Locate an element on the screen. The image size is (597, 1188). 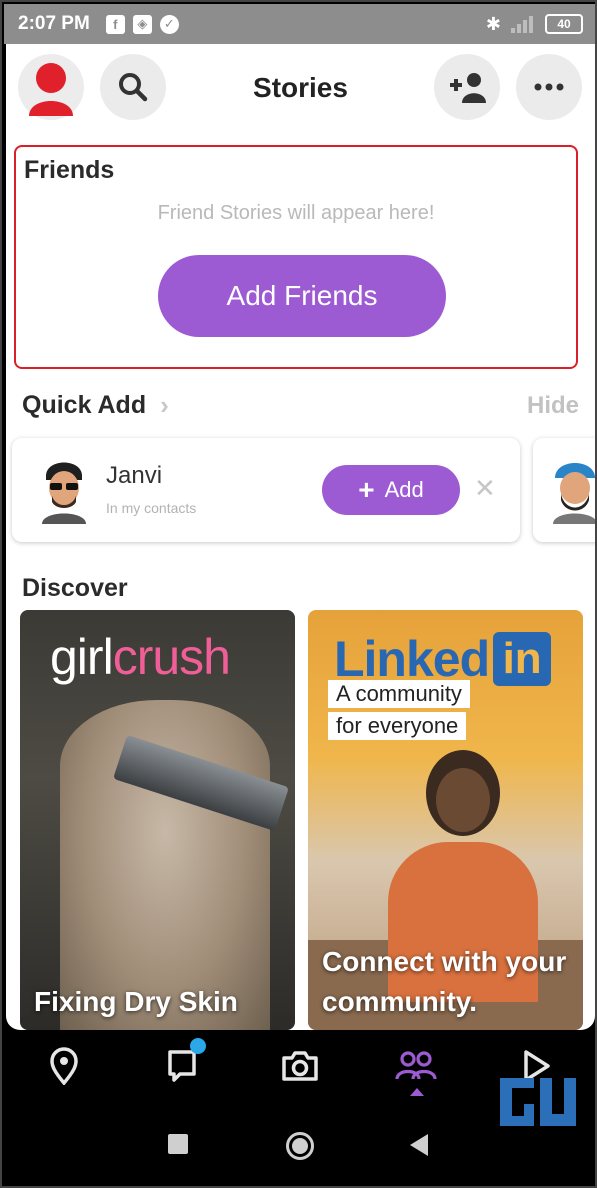
facebook-icon: f is located at coordinates (115, 24).